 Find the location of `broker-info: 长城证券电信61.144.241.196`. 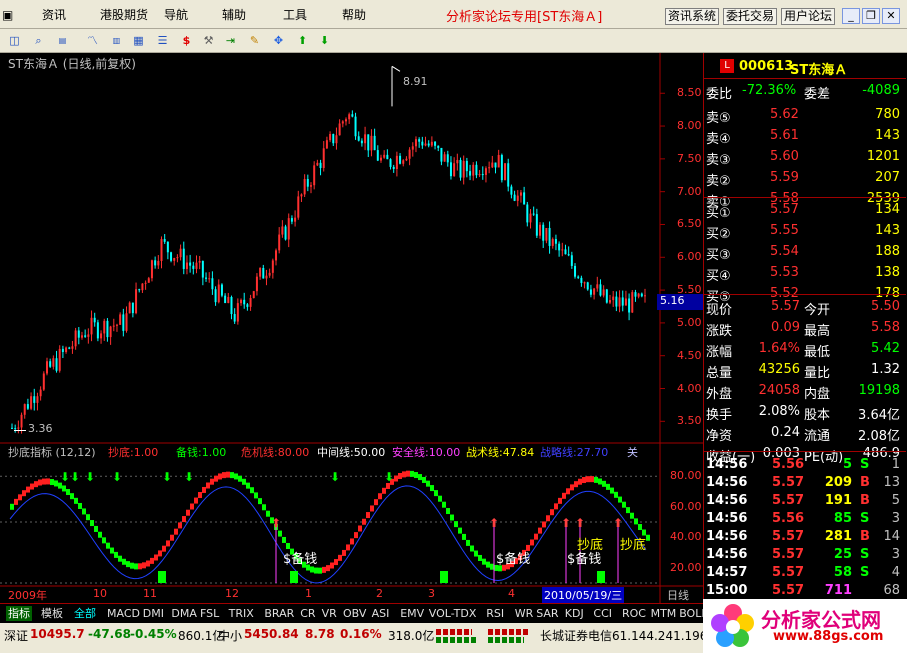

broker-info: 长城证券电信61.144.241.196 is located at coordinates (624, 636).